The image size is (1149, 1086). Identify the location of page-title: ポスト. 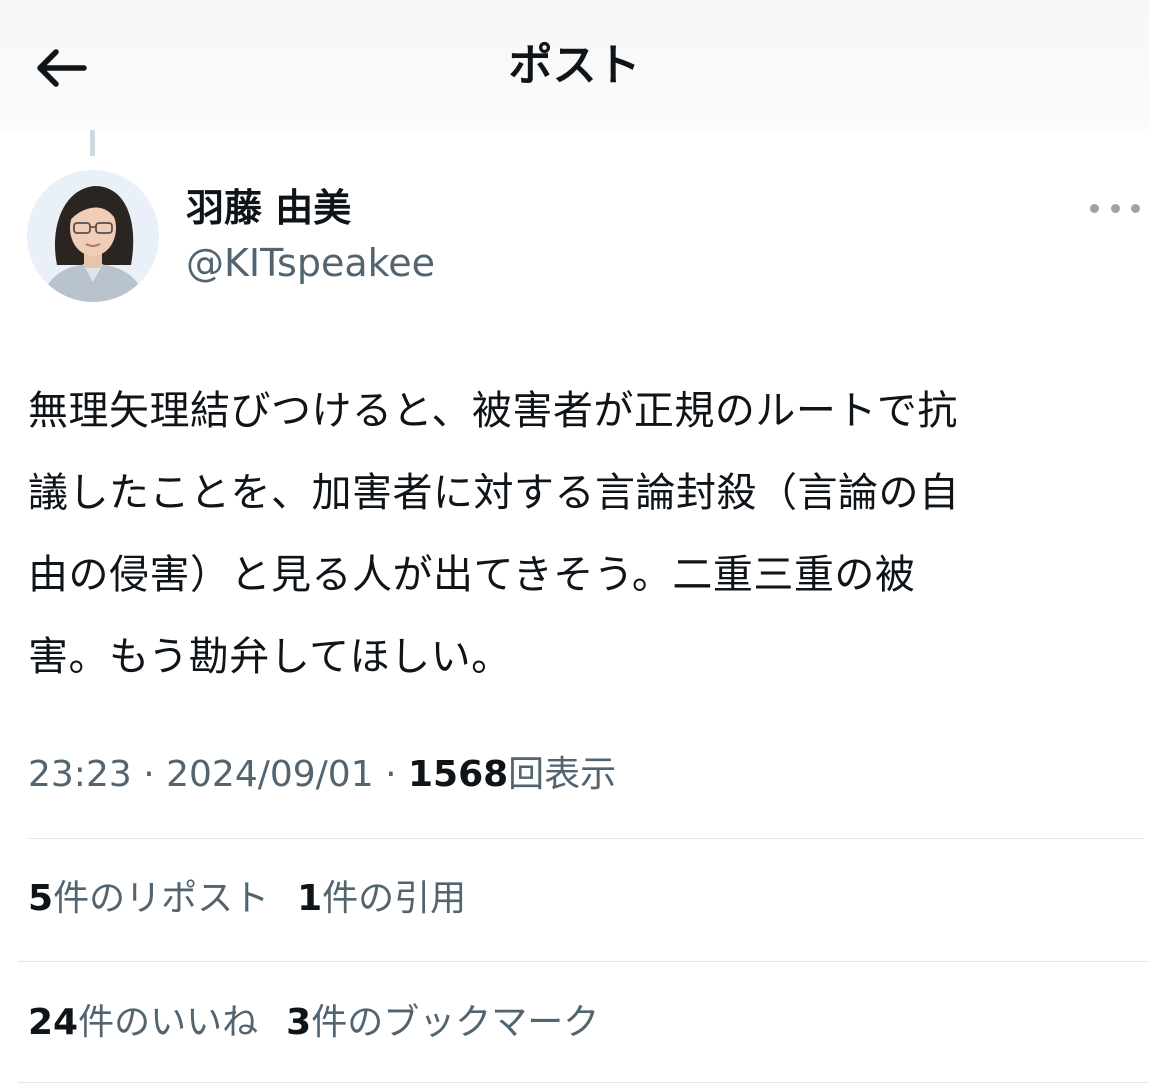
(574, 65).